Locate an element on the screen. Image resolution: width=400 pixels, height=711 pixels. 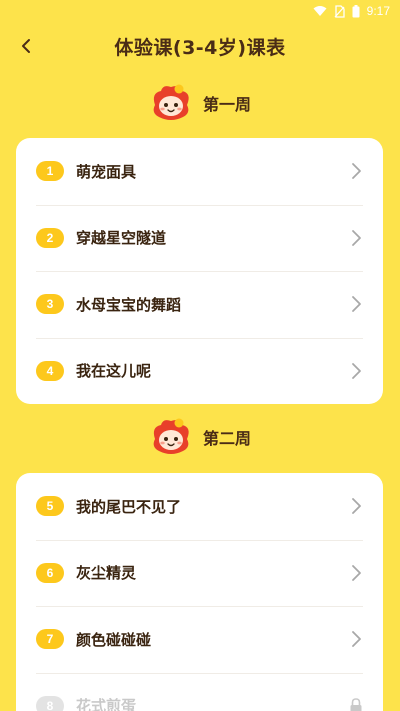
lesson-title: 萌宠面具 is located at coordinates (106, 171).